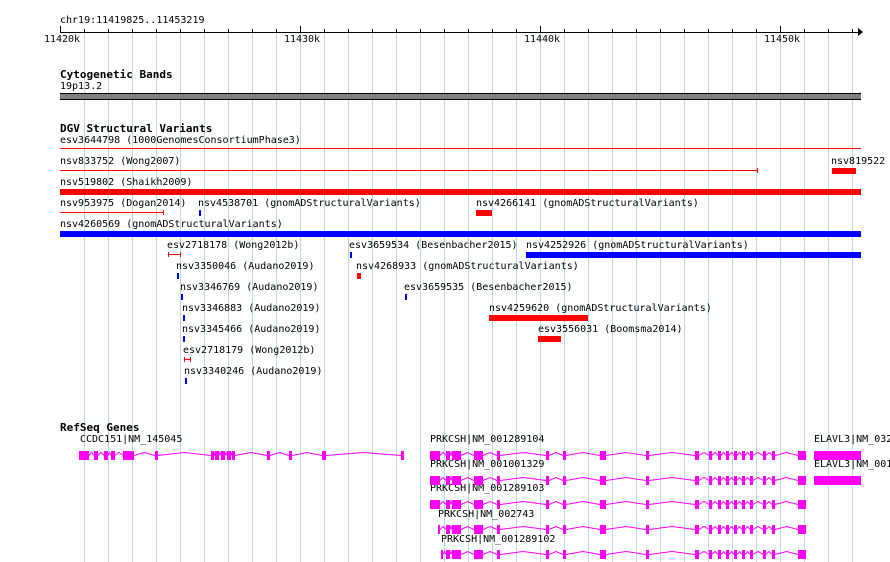 Image resolution: width=890 pixels, height=562 pixels. What do you see at coordinates (241, 455) in the screenshot?
I see `gene-ccdc151` at bounding box center [241, 455].